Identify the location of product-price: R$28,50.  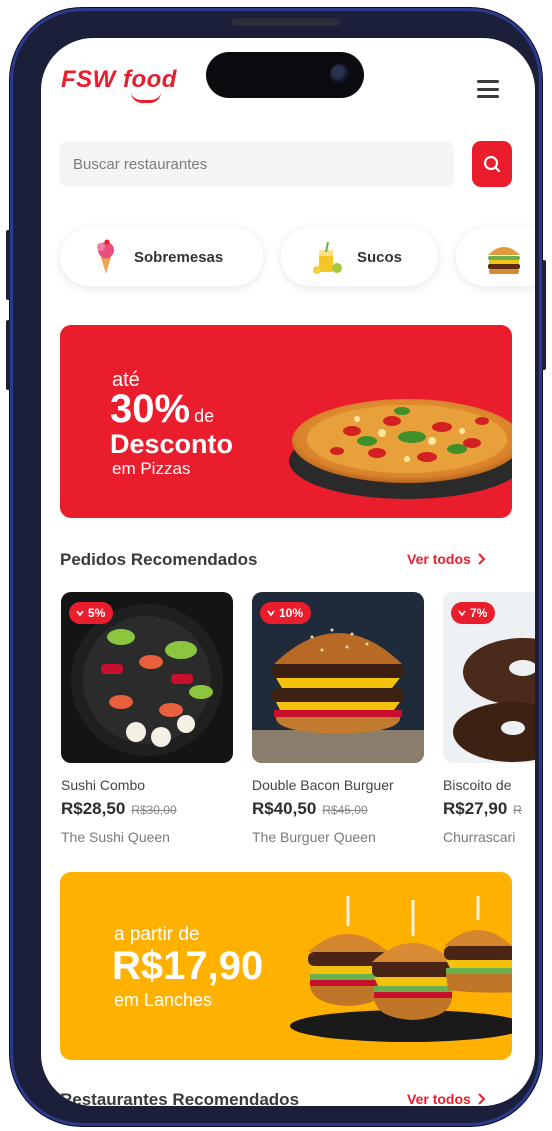
(93, 808).